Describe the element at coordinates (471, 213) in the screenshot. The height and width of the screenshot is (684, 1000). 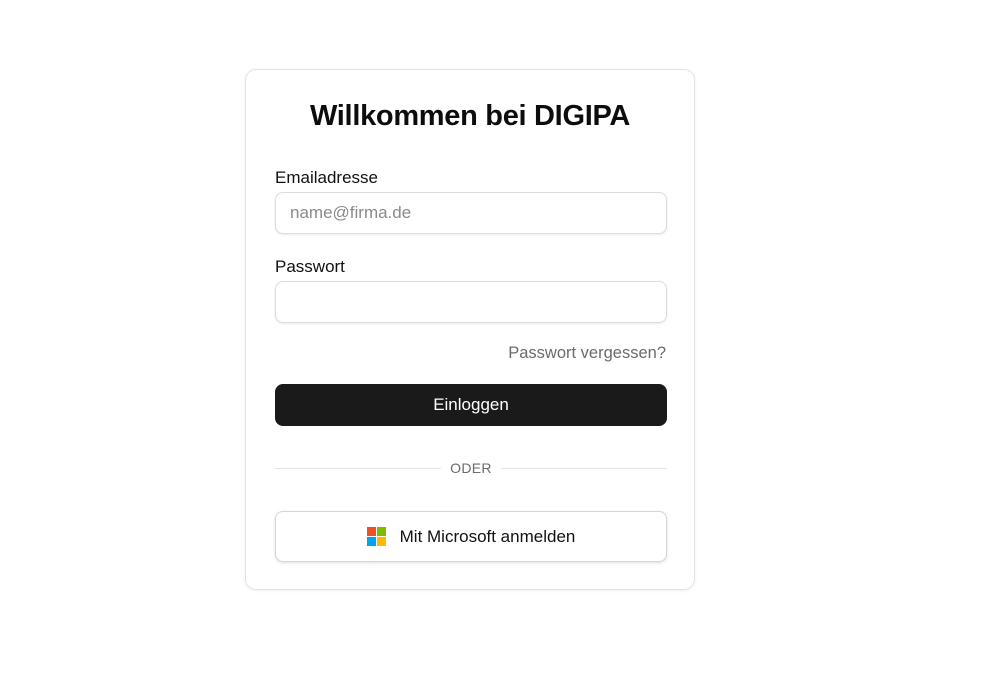
I see `email-field` at that location.